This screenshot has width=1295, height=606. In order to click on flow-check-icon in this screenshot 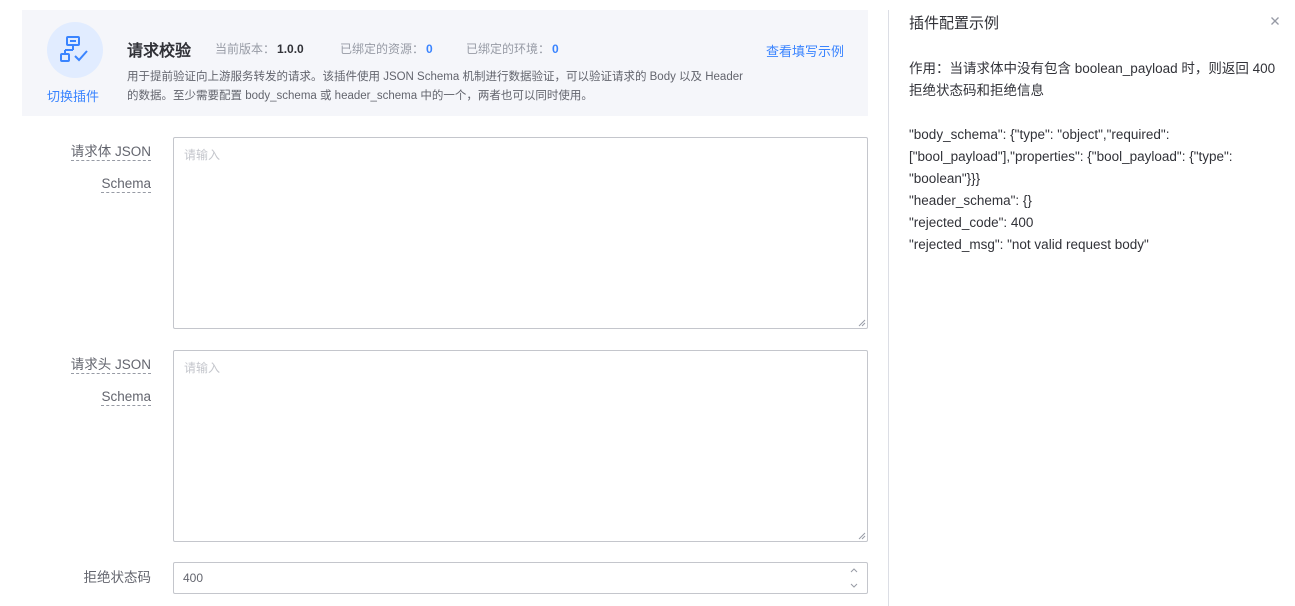, I will do `click(74, 49)`.